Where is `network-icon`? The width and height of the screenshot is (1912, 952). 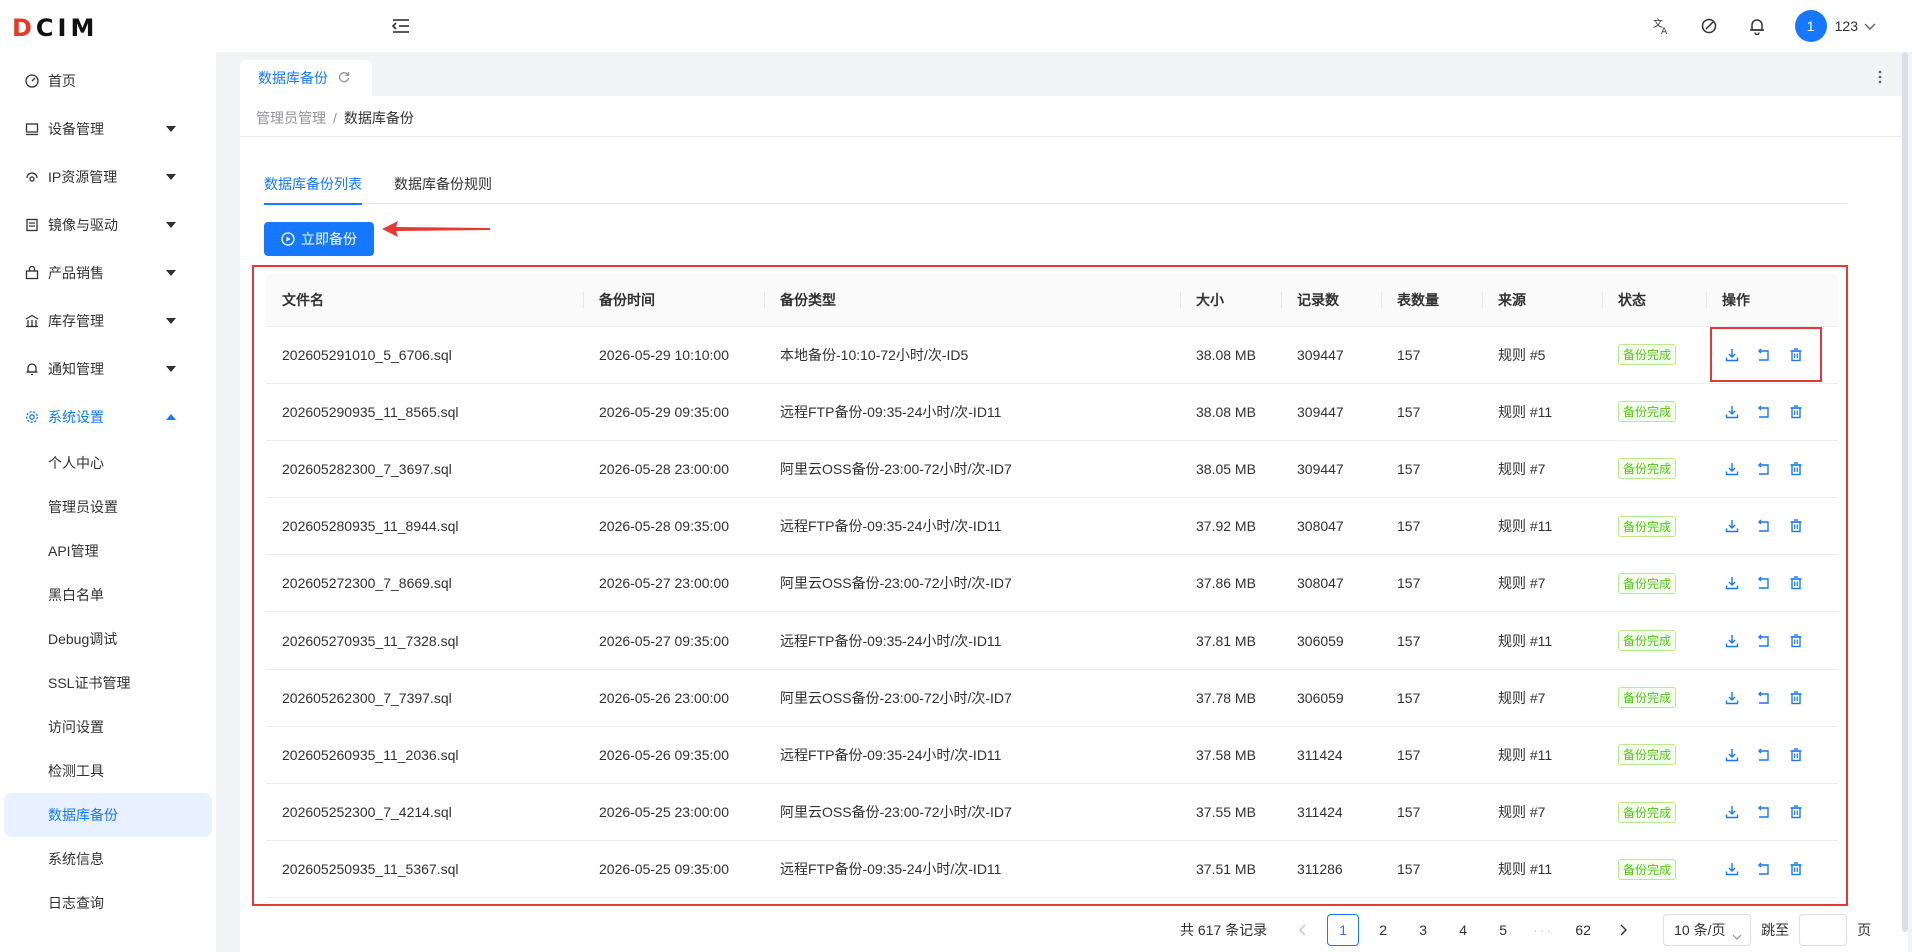
network-icon is located at coordinates (32, 177).